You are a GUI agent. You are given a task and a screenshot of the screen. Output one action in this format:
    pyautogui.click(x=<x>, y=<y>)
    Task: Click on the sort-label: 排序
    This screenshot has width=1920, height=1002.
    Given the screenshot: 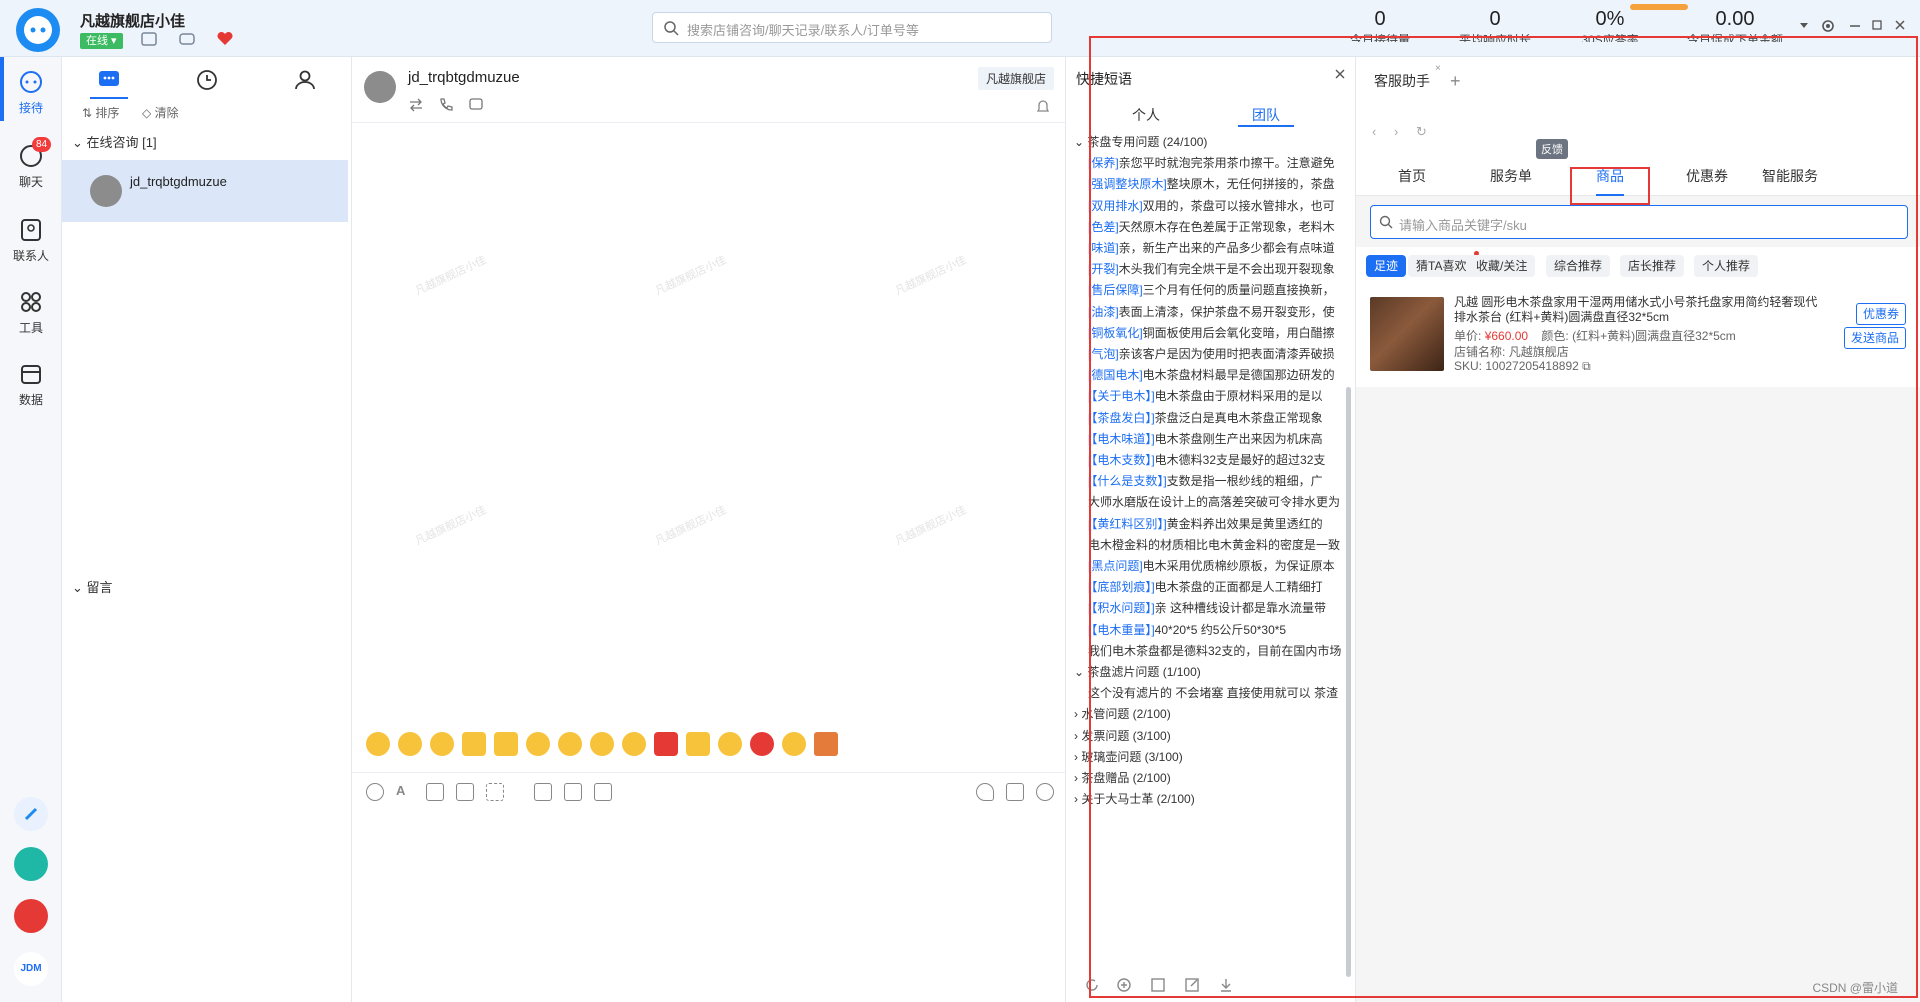 What is the action you would take?
    pyautogui.click(x=107, y=113)
    